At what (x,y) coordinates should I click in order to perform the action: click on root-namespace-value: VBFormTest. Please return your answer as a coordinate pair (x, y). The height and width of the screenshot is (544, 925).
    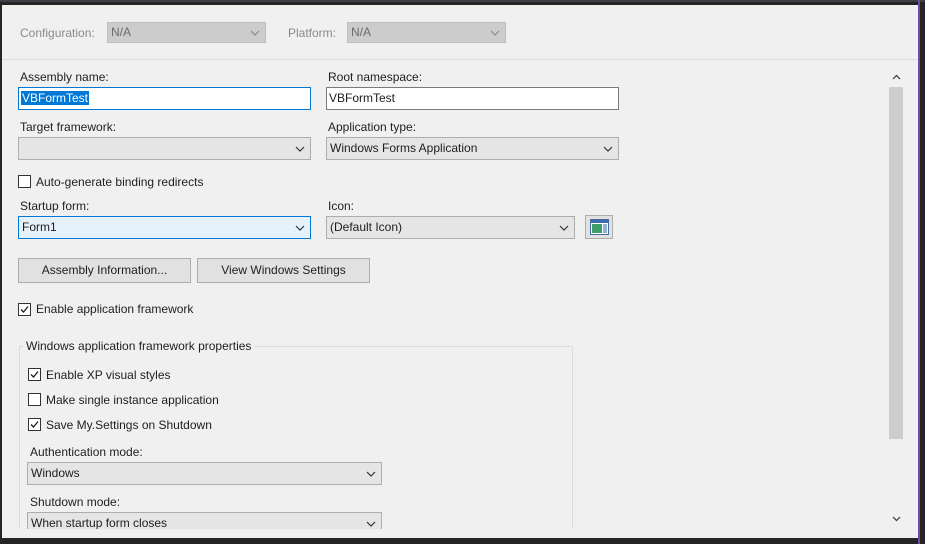
    Looking at the image, I should click on (362, 98).